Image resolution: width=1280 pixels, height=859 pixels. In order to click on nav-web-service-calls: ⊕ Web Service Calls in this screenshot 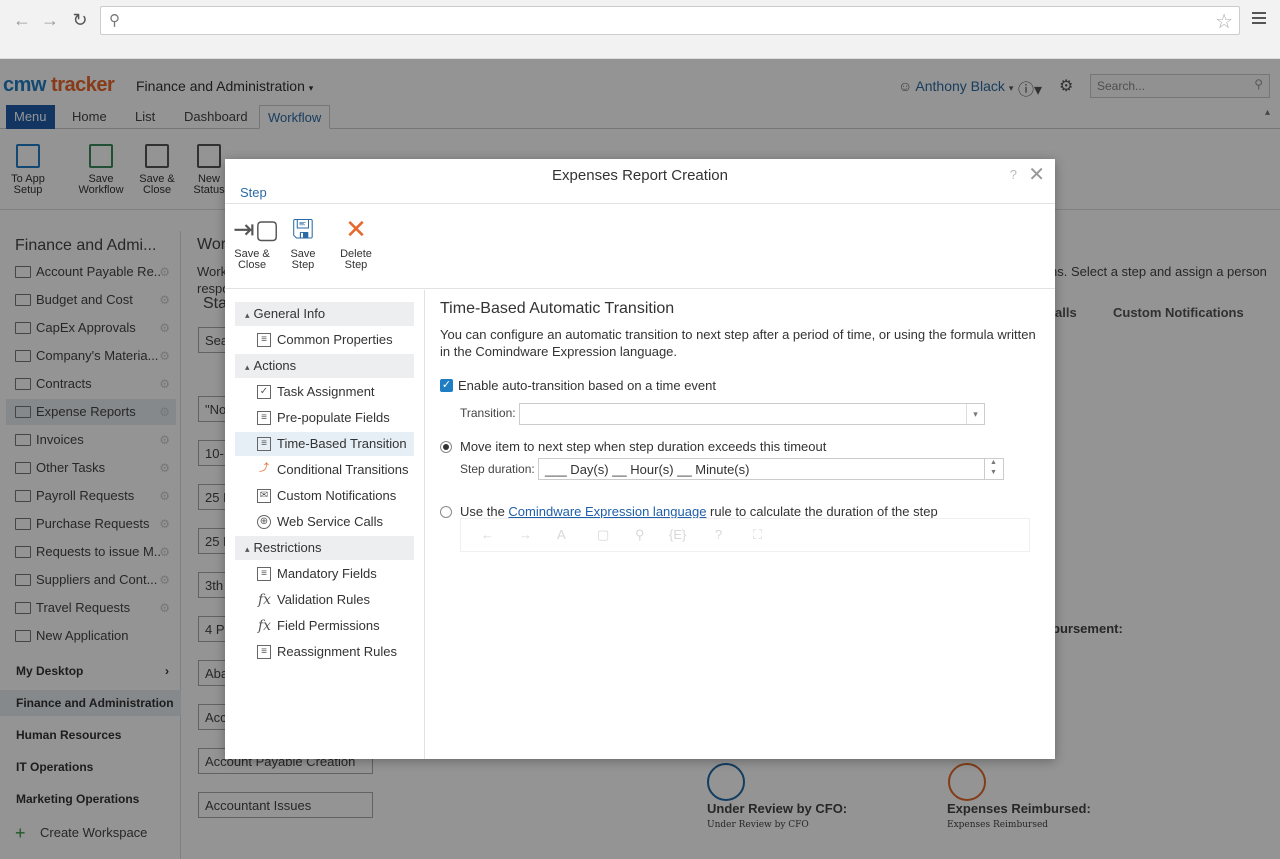, I will do `click(324, 522)`.